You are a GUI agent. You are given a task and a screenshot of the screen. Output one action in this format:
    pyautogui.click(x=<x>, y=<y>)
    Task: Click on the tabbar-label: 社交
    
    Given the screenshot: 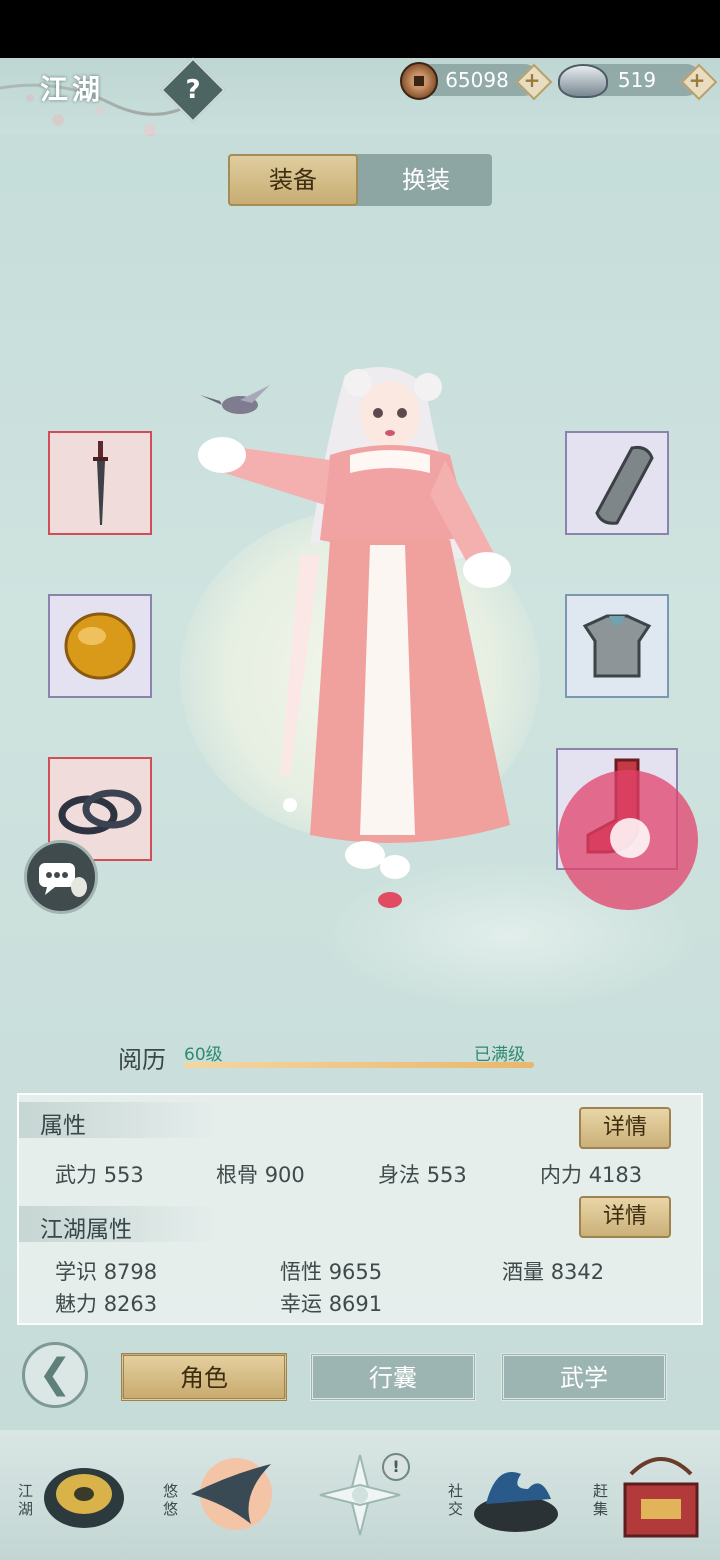 What is the action you would take?
    pyautogui.click(x=456, y=1500)
    